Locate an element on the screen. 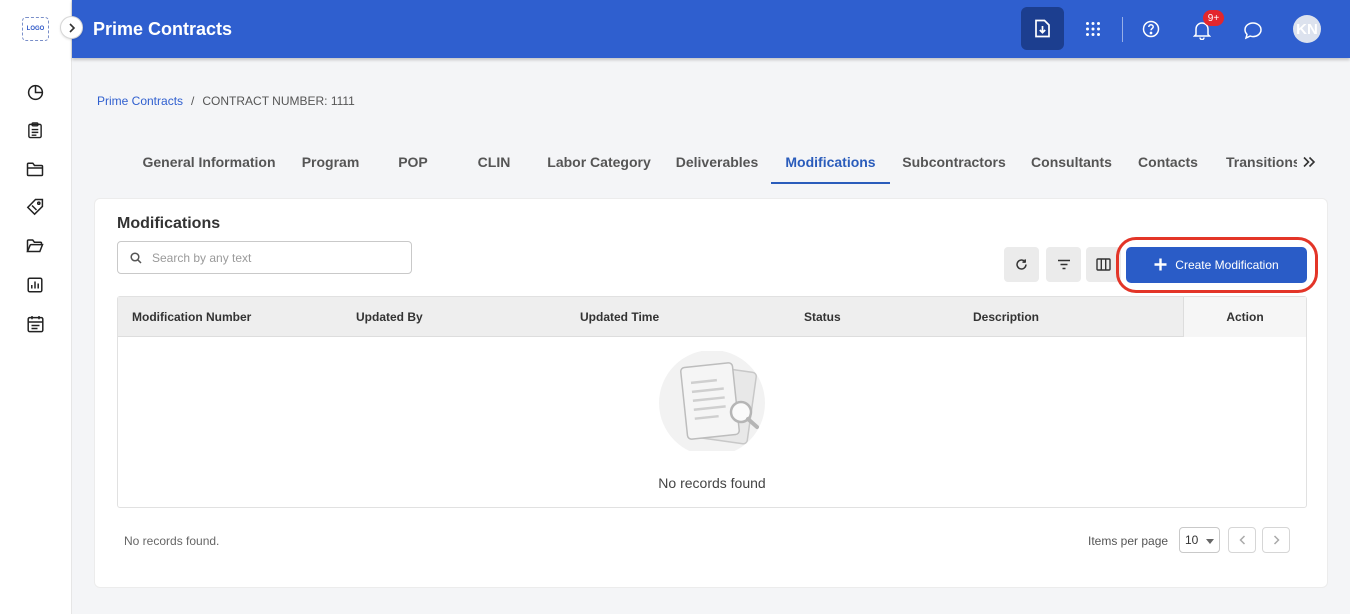 The image size is (1350, 614). double-chevron-right-icon is located at coordinates (1309, 162).